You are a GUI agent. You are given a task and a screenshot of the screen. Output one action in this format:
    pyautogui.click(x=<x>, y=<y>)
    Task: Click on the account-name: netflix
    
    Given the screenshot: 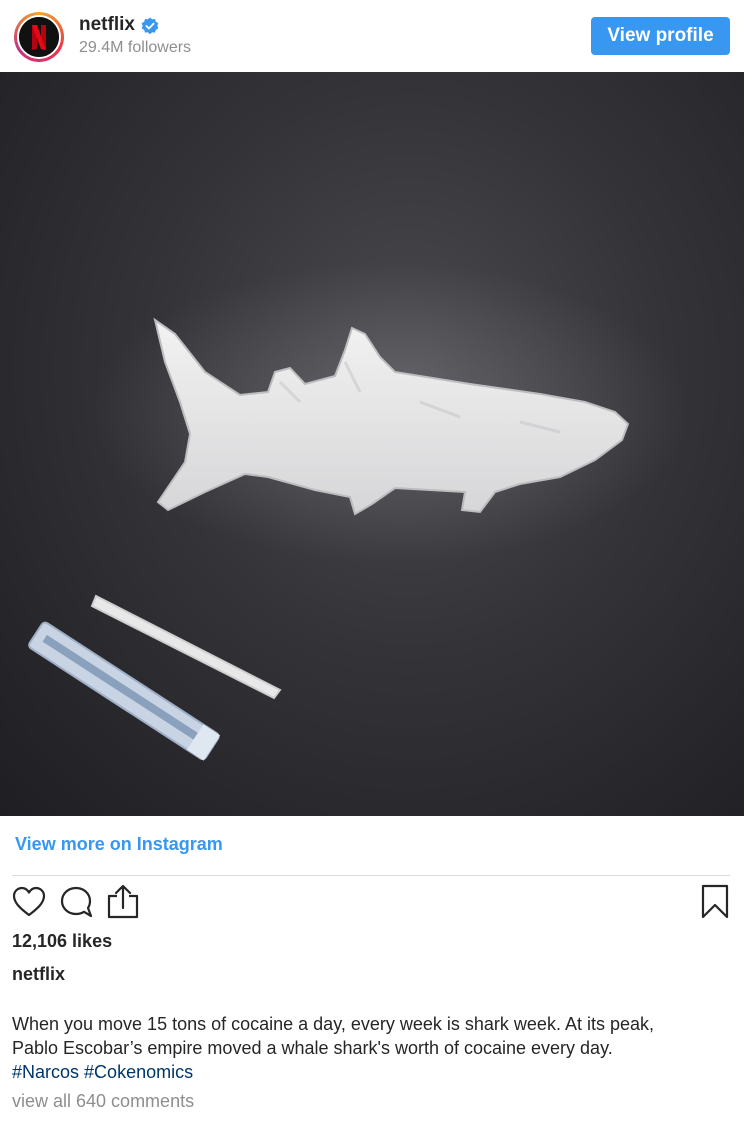 What is the action you would take?
    pyautogui.click(x=107, y=25)
    